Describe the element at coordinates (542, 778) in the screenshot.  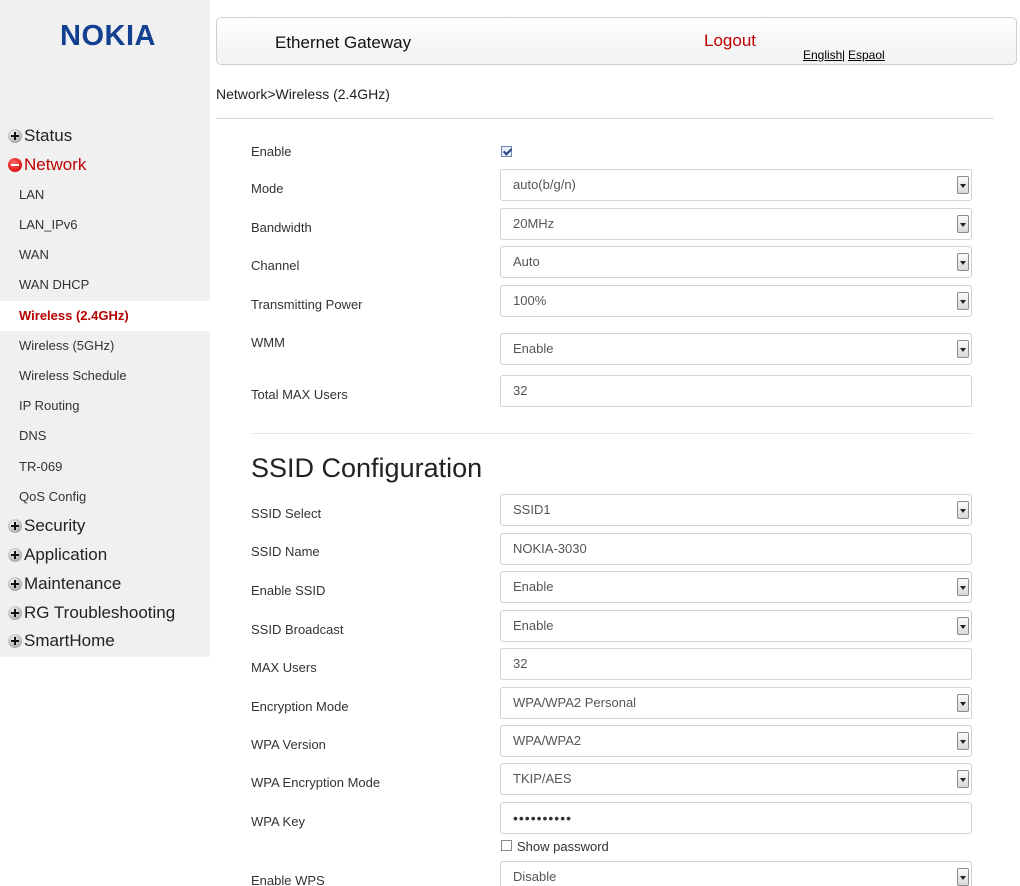
I see `wpa-encryption-mode-value: TKIP/AES` at that location.